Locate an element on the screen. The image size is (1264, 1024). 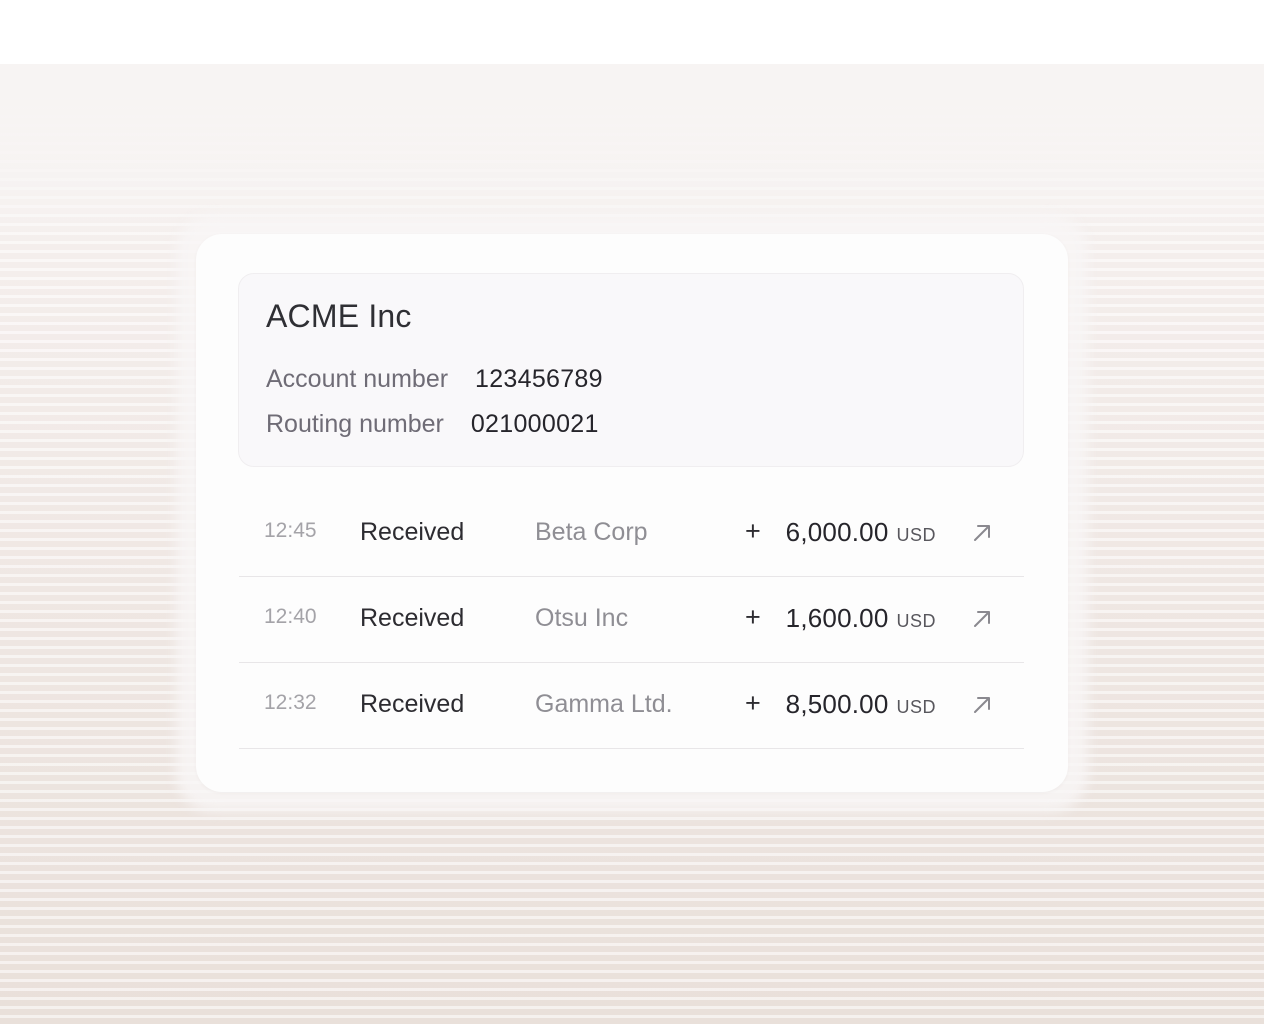
routing-number-row: Routing number 021000021 is located at coordinates (432, 424).